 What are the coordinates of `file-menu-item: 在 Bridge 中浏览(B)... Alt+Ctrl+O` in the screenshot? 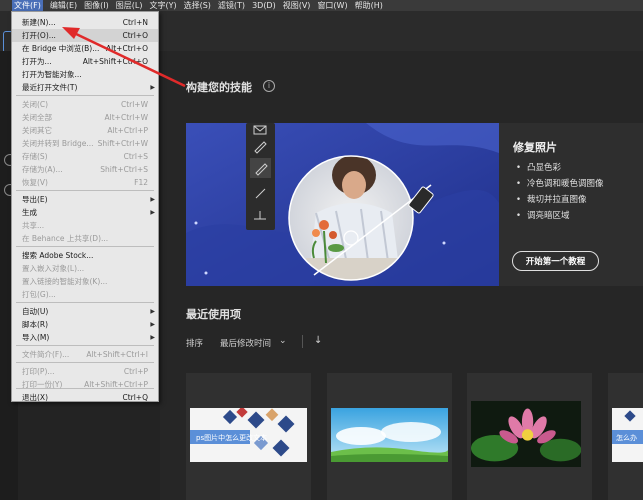 It's located at (85, 48).